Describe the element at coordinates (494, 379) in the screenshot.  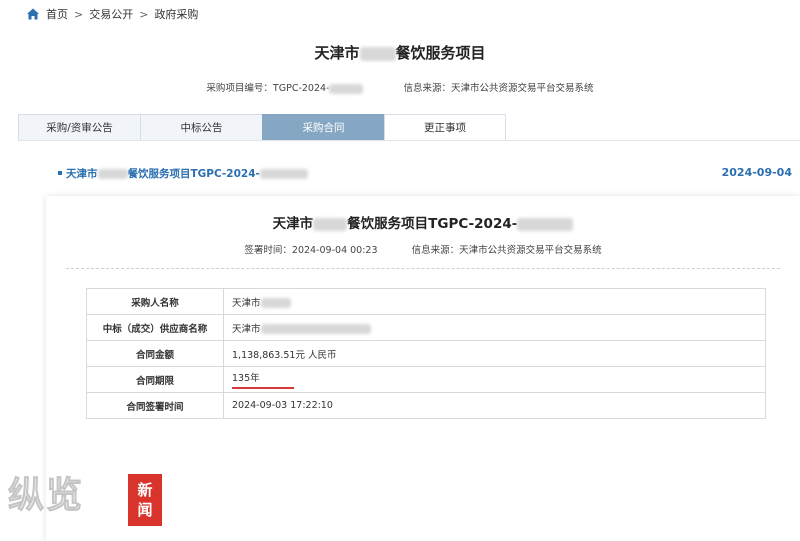
I see `field-value: 135年` at that location.